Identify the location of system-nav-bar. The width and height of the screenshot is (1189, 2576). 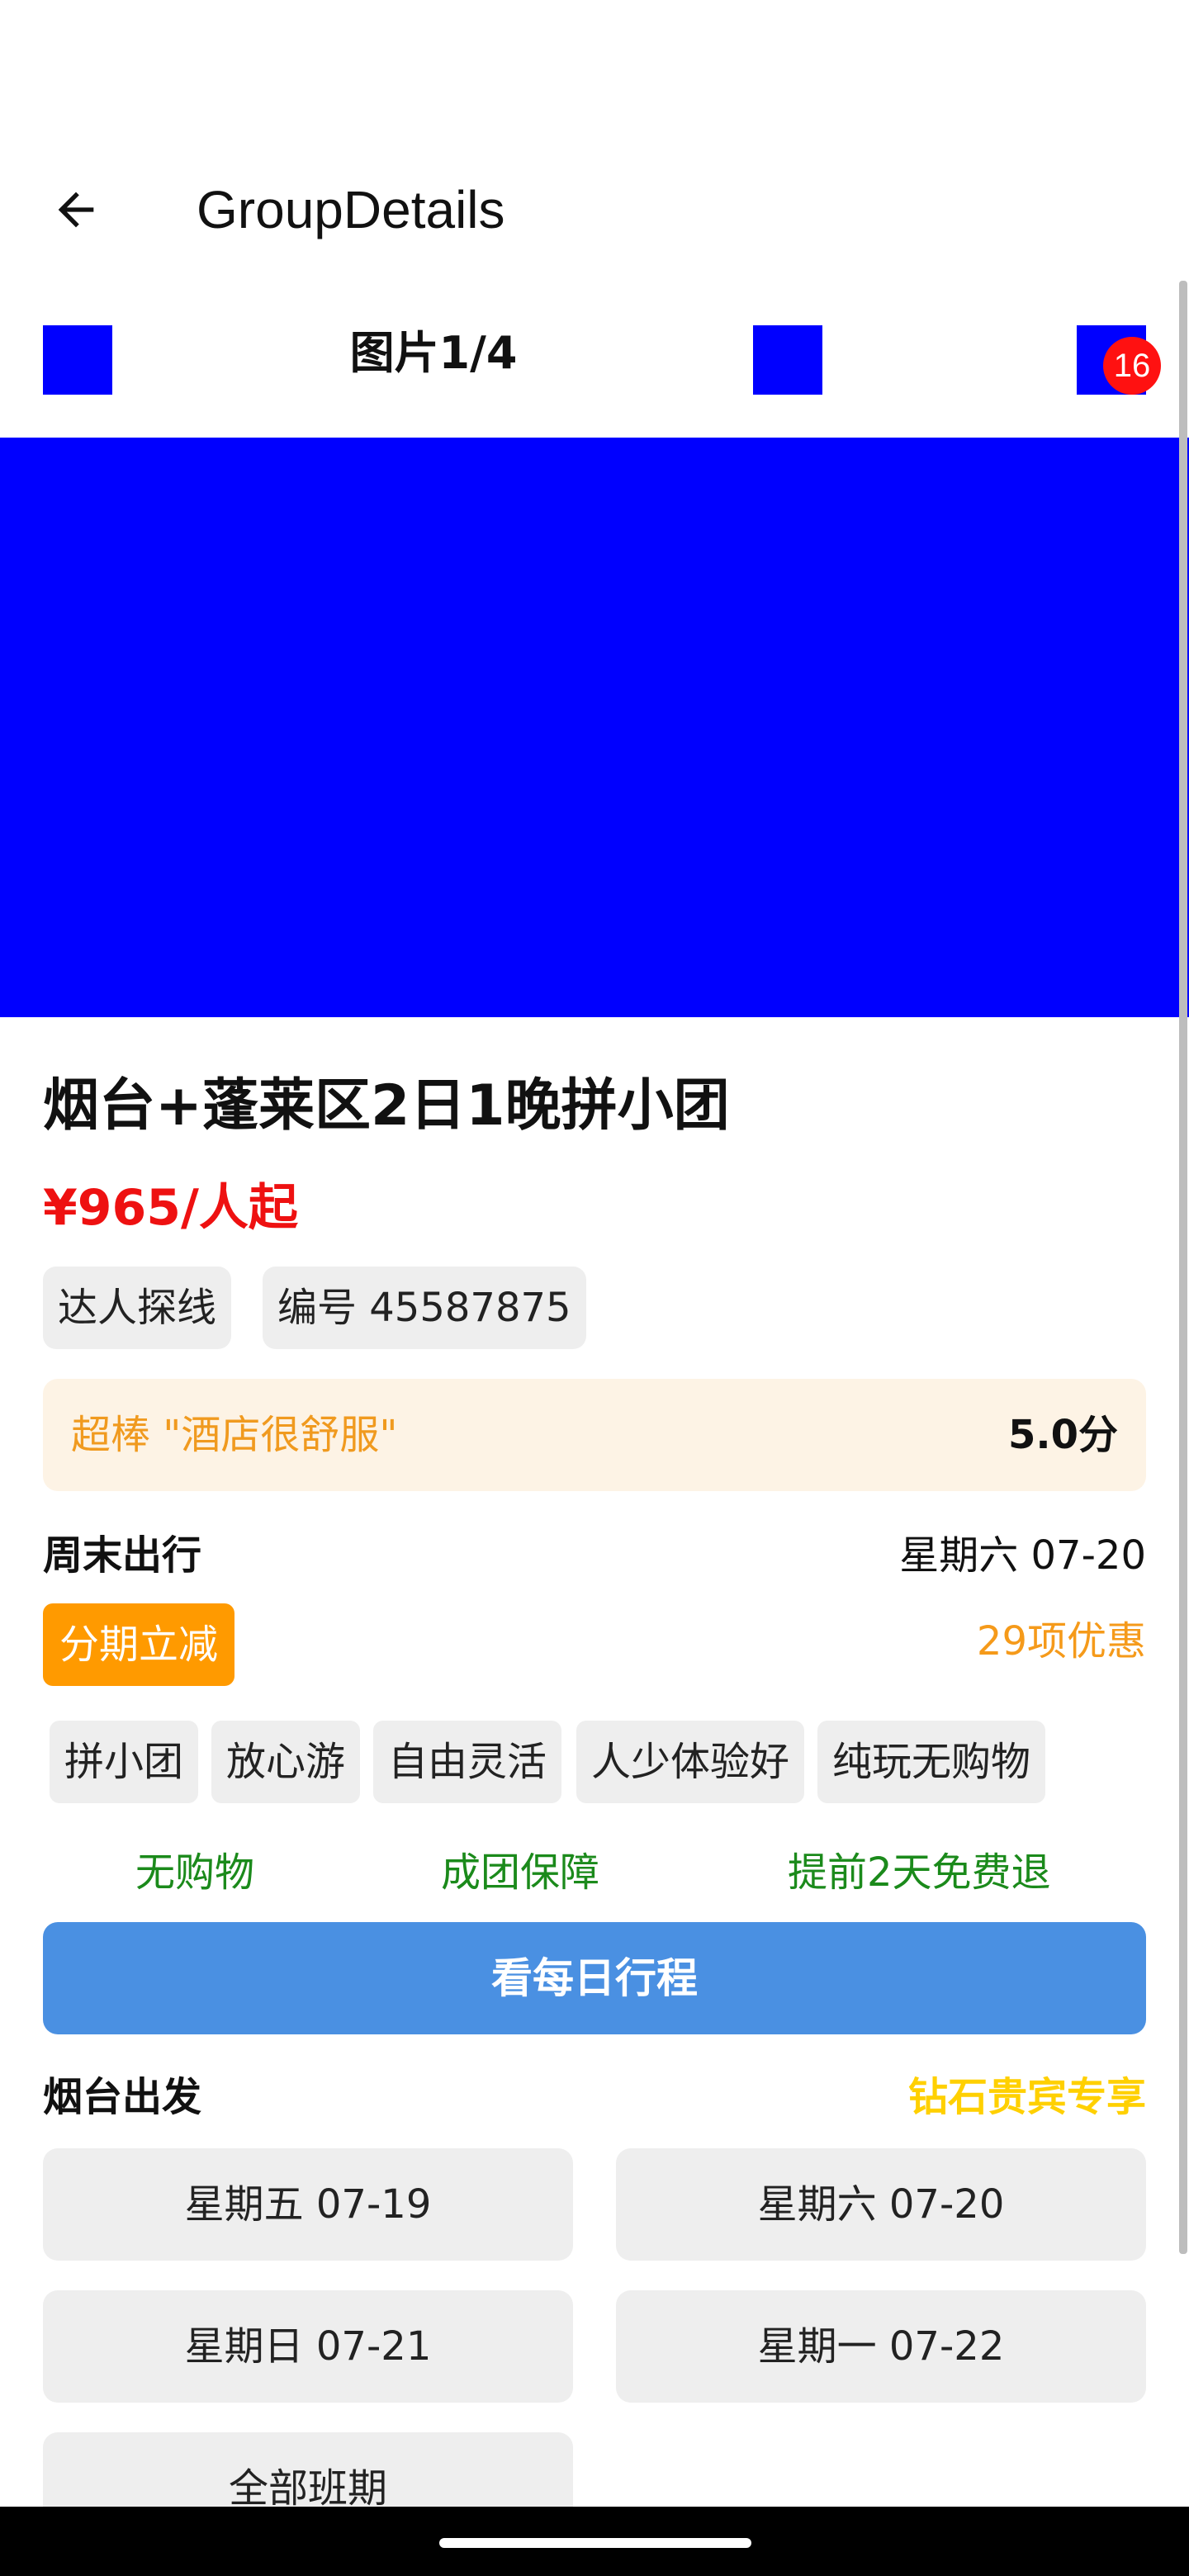
(594, 2541).